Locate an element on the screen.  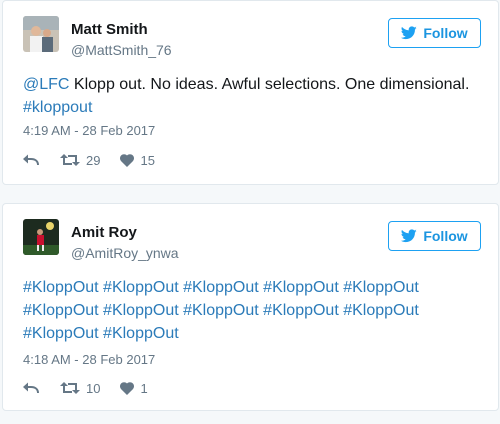
like-count: 1 is located at coordinates (144, 388).